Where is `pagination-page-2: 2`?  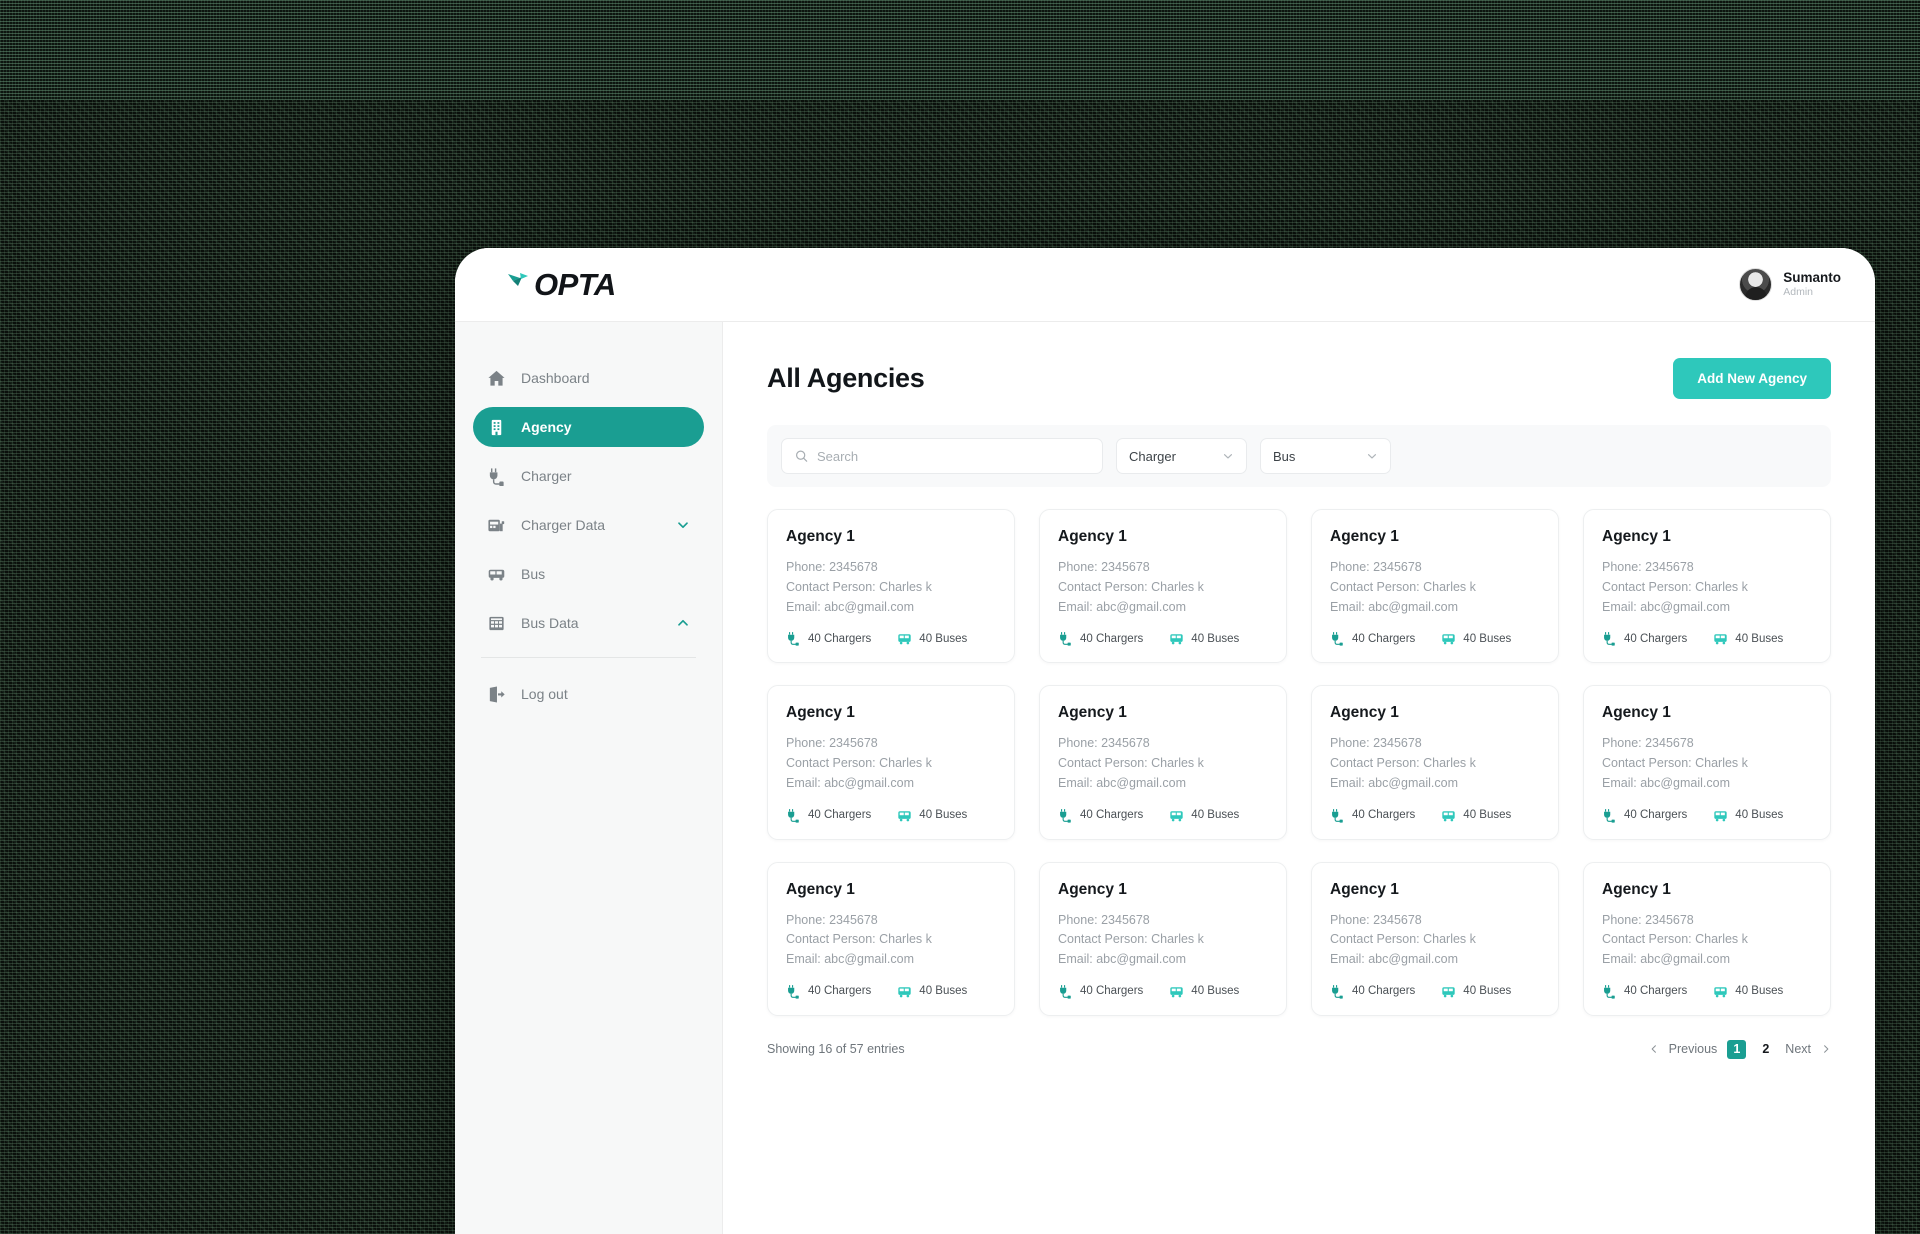
pagination-page-2: 2 is located at coordinates (1765, 1049).